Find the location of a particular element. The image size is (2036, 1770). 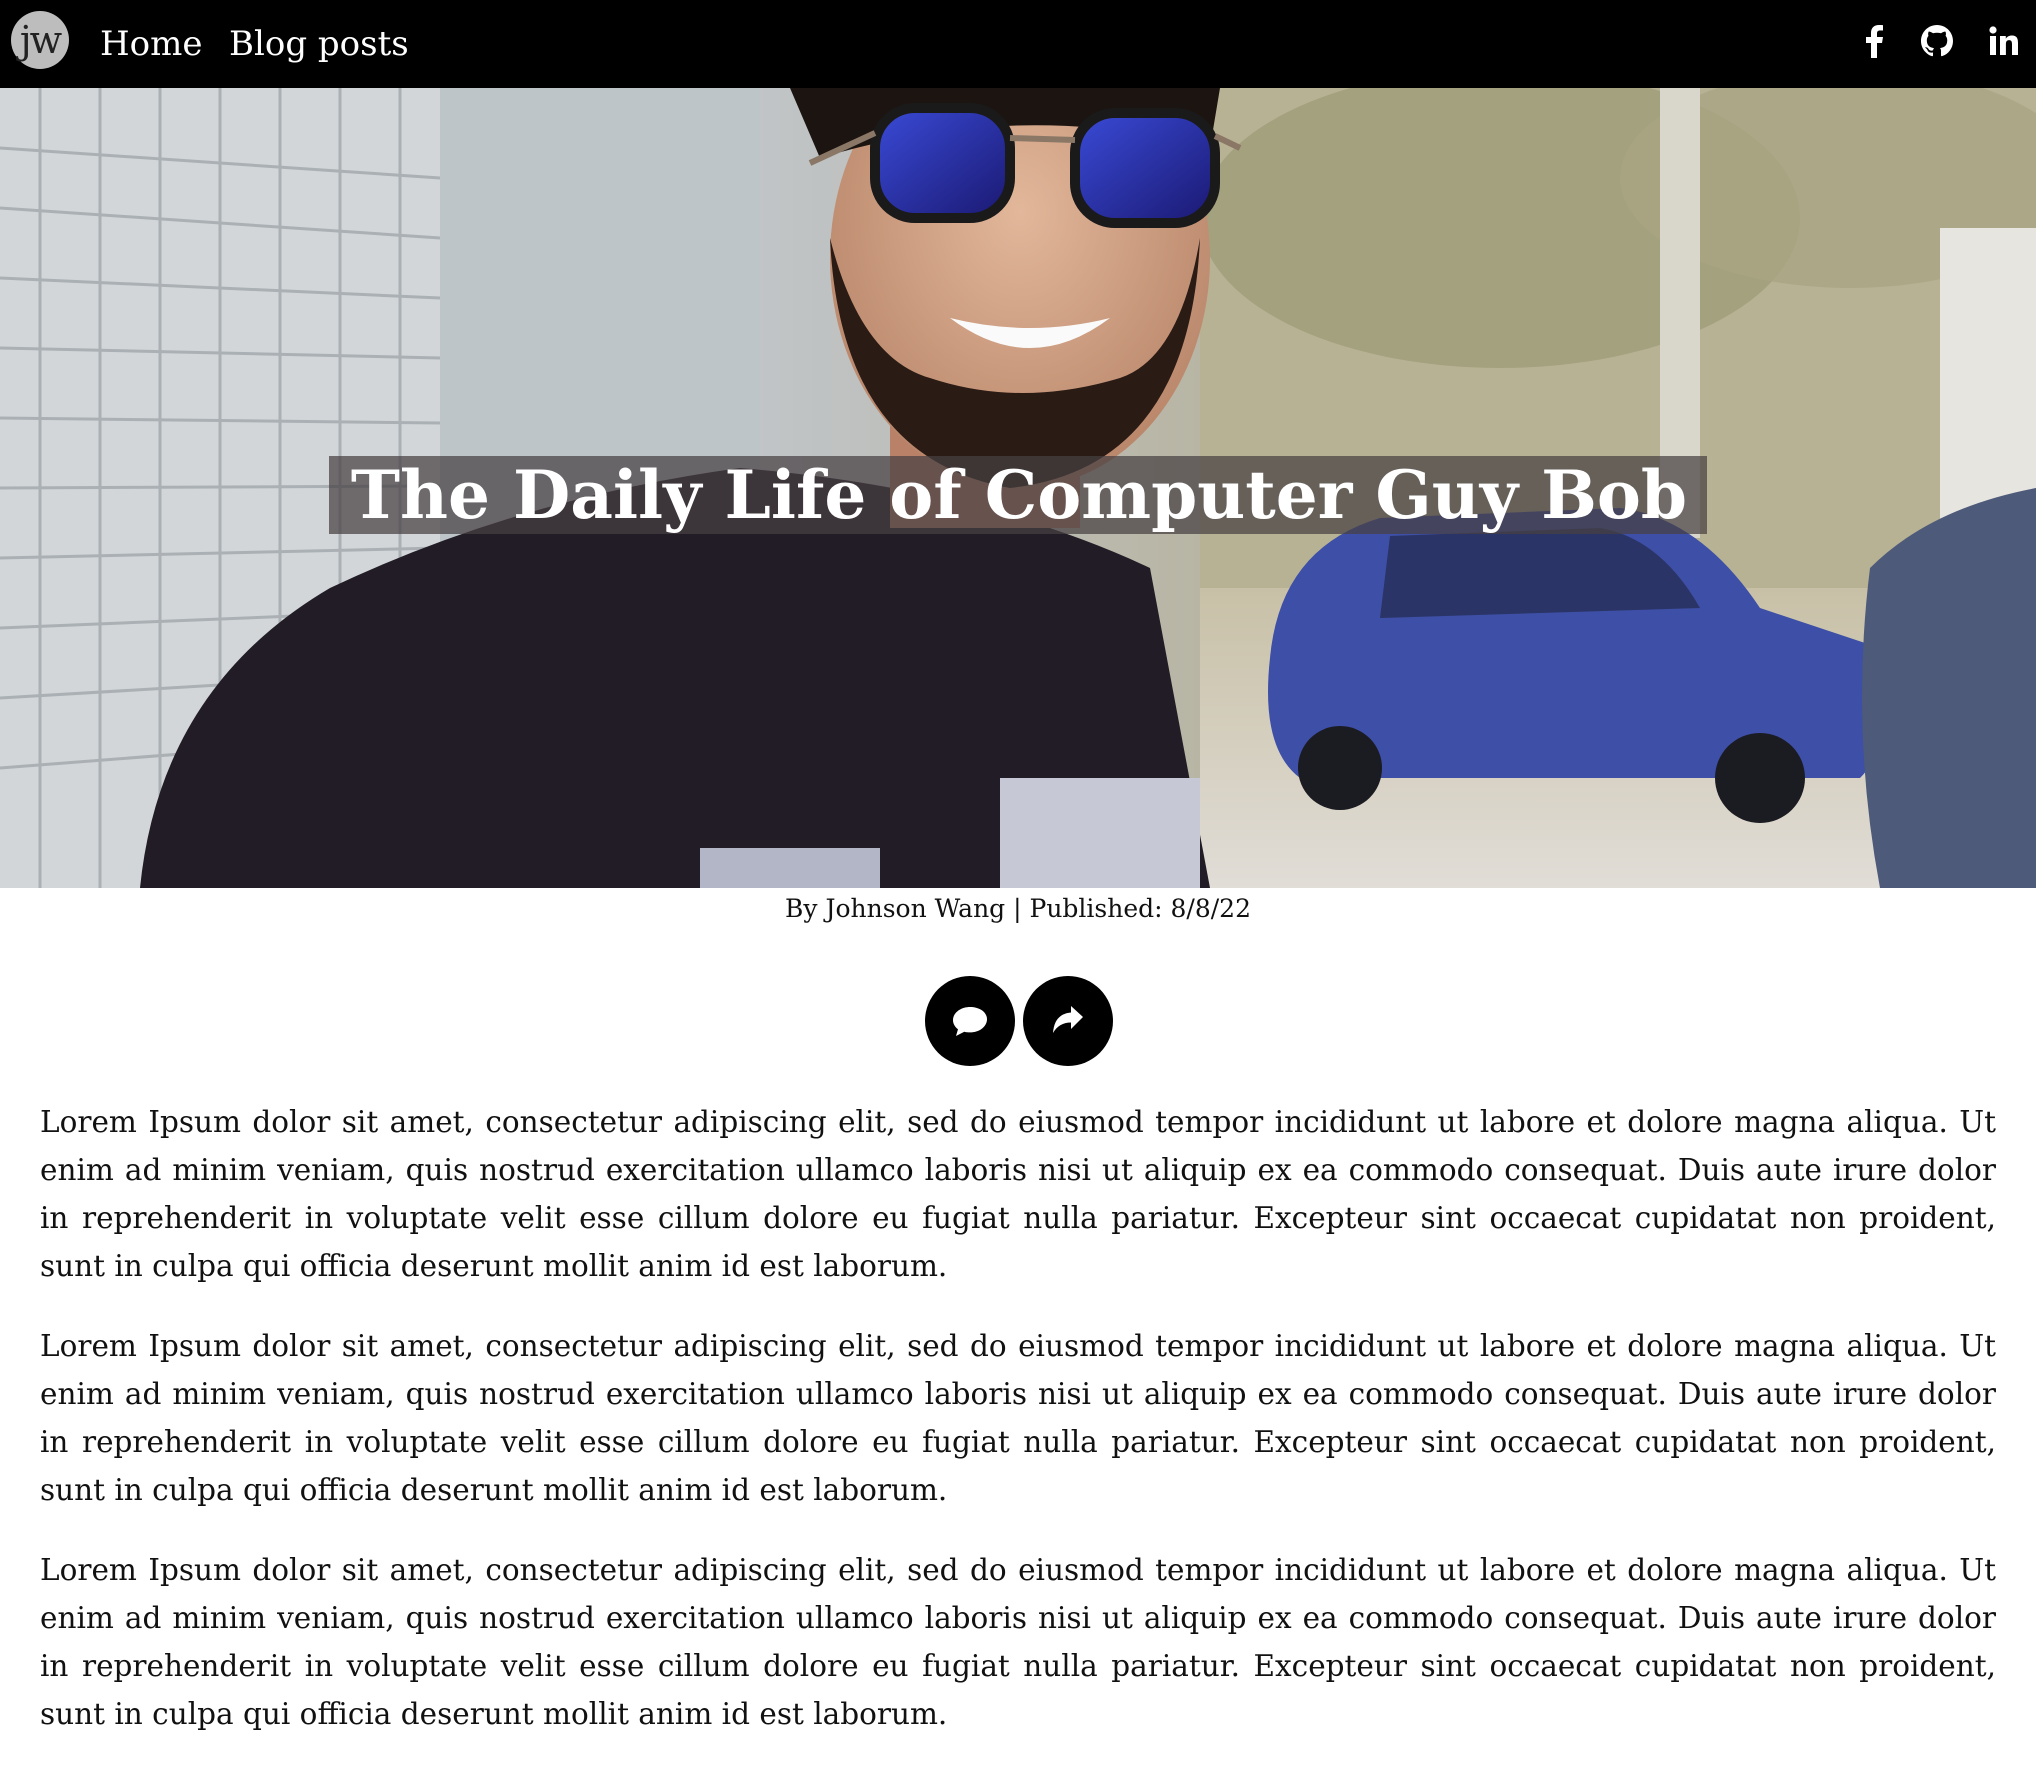

logo: jw is located at coordinates (40, 40).